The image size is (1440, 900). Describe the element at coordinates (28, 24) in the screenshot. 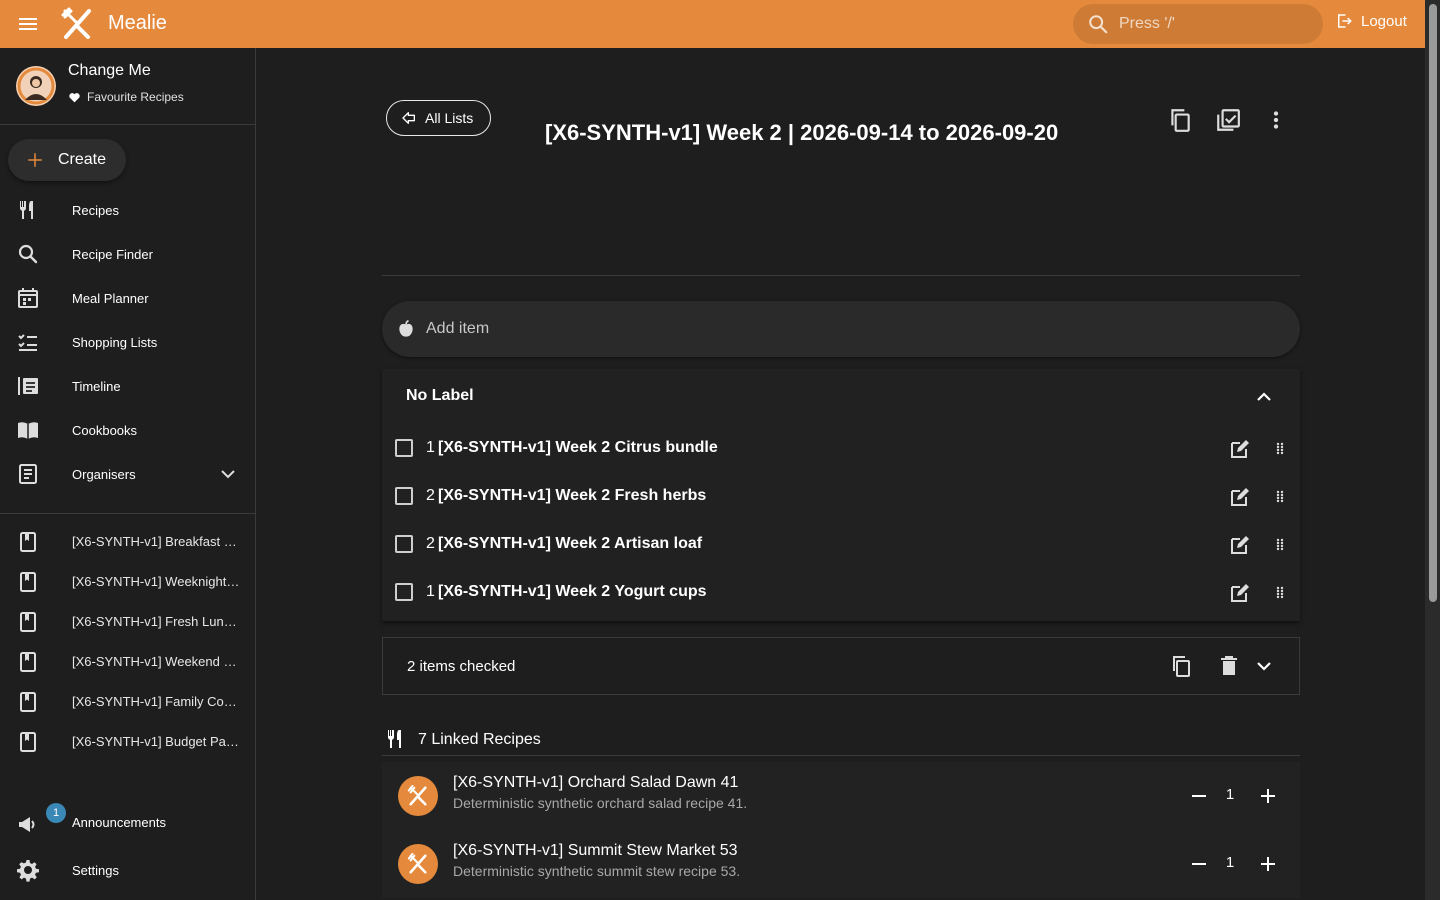

I see `menu-icon` at that location.